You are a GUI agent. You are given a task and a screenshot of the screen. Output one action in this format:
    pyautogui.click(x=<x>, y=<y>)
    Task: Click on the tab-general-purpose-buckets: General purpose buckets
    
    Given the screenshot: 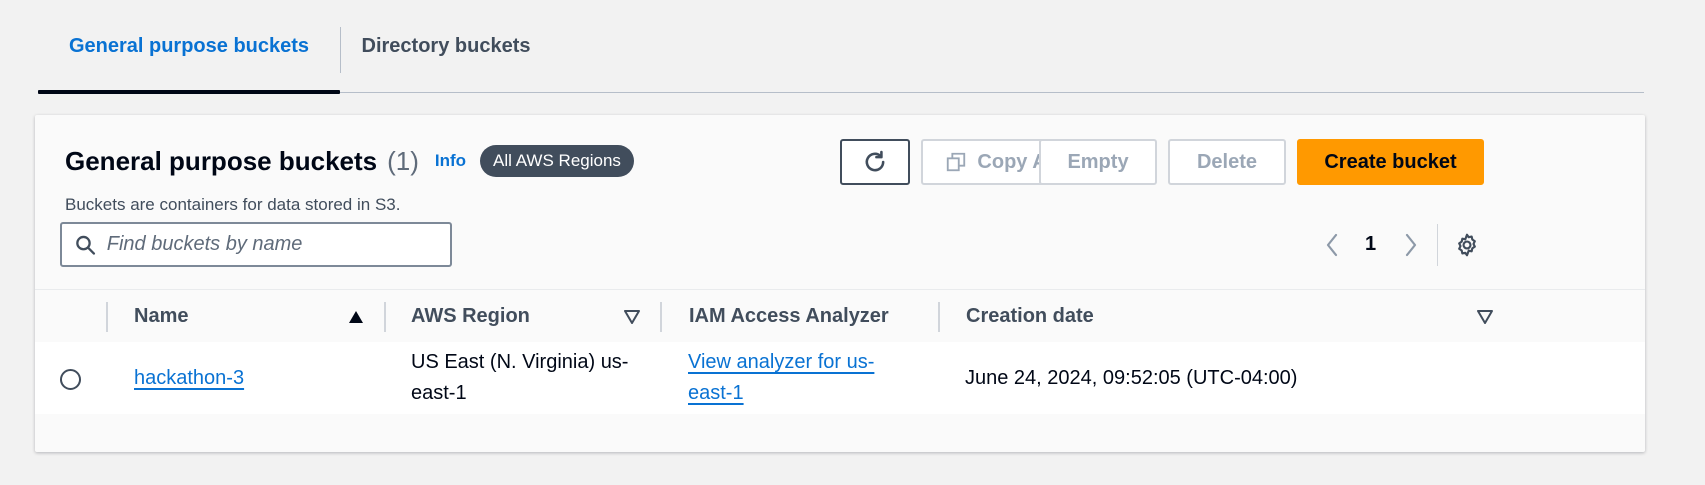 What is the action you would take?
    pyautogui.click(x=189, y=47)
    